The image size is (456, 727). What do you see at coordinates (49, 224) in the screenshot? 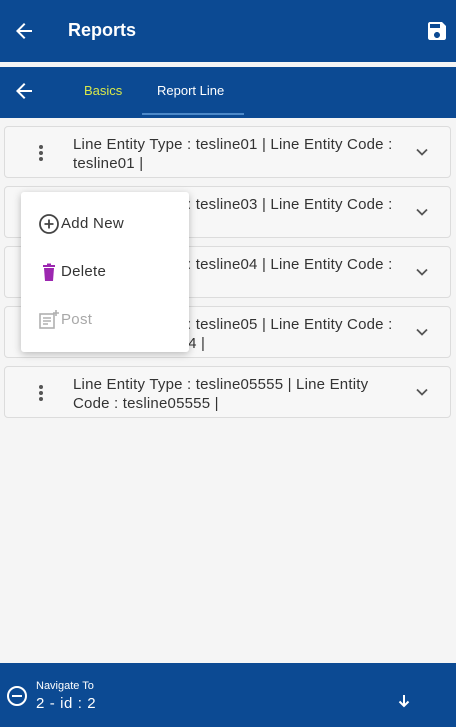
I see `plus-circle-icon` at bounding box center [49, 224].